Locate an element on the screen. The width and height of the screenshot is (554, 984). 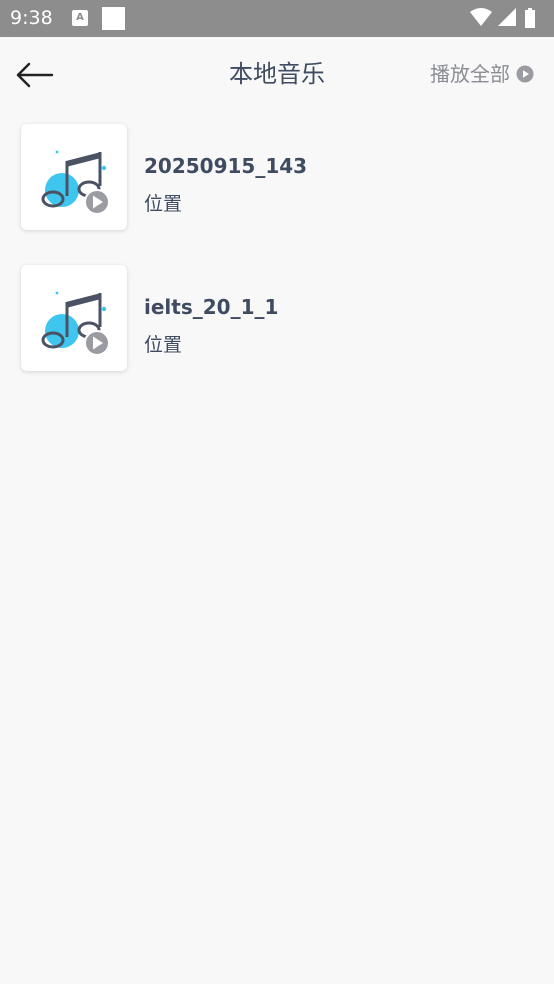
keyboard-a-icon: A is located at coordinates (80, 18).